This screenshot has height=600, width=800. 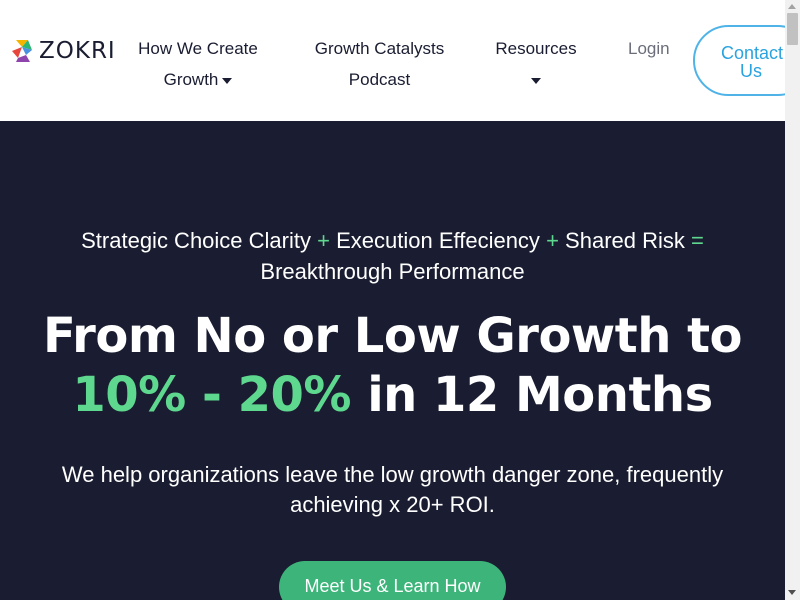 I want to click on brand-logo: ZOKRI, so click(x=63, y=51).